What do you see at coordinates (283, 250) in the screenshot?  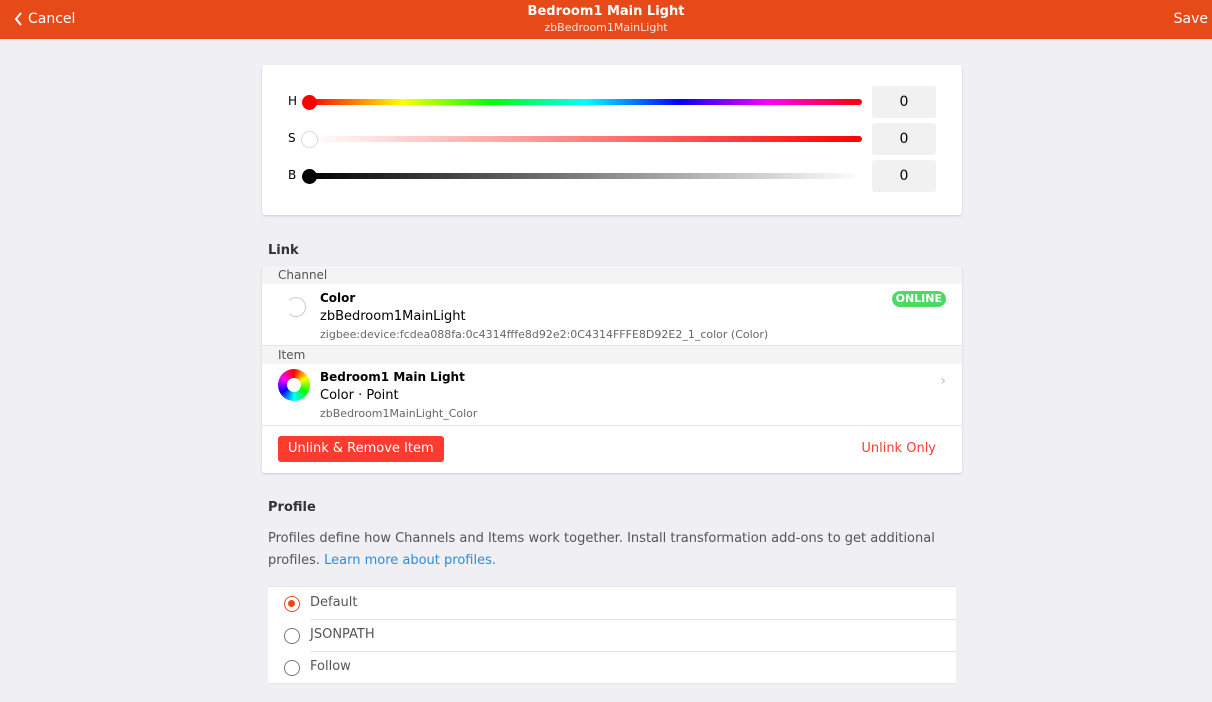 I see `link-section-title: Link` at bounding box center [283, 250].